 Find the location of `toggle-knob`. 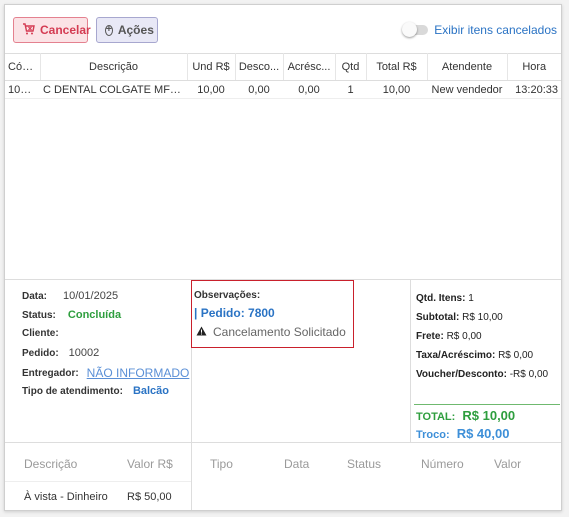

toggle-knob is located at coordinates (410, 29).